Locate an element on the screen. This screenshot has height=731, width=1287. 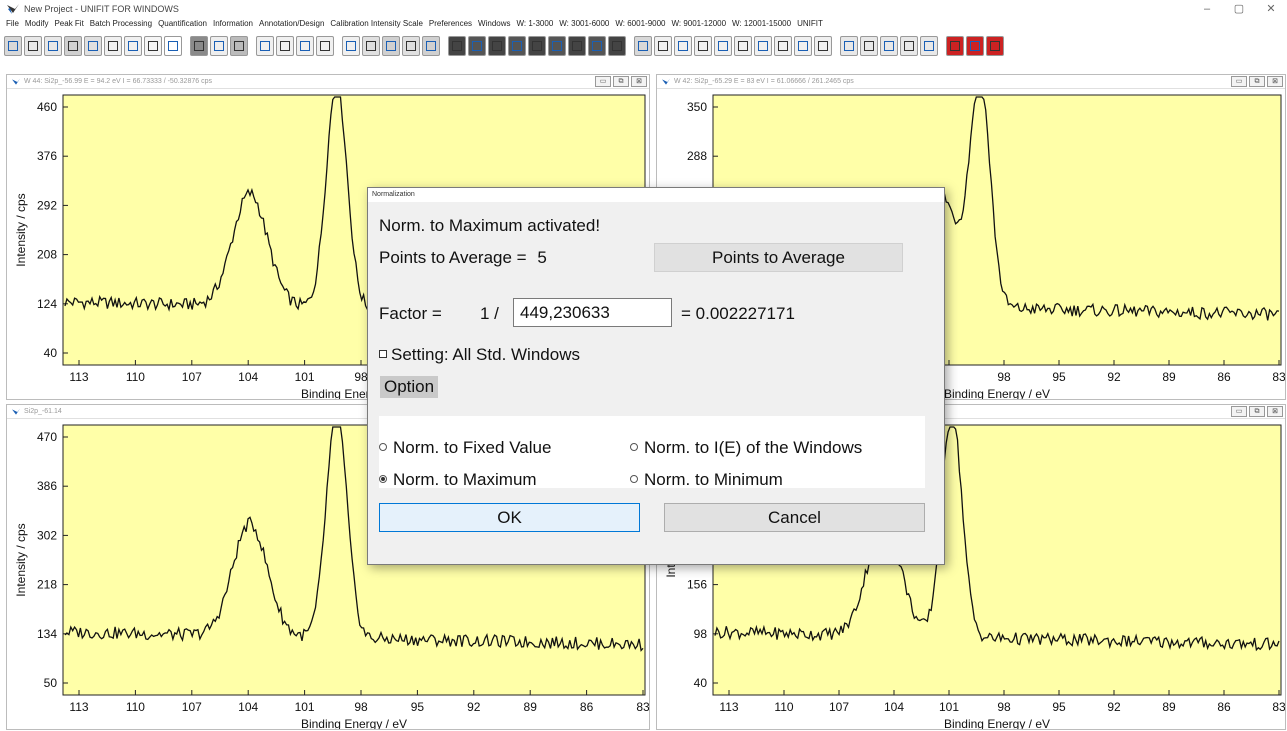
menu-item: Windows is located at coordinates (494, 23).